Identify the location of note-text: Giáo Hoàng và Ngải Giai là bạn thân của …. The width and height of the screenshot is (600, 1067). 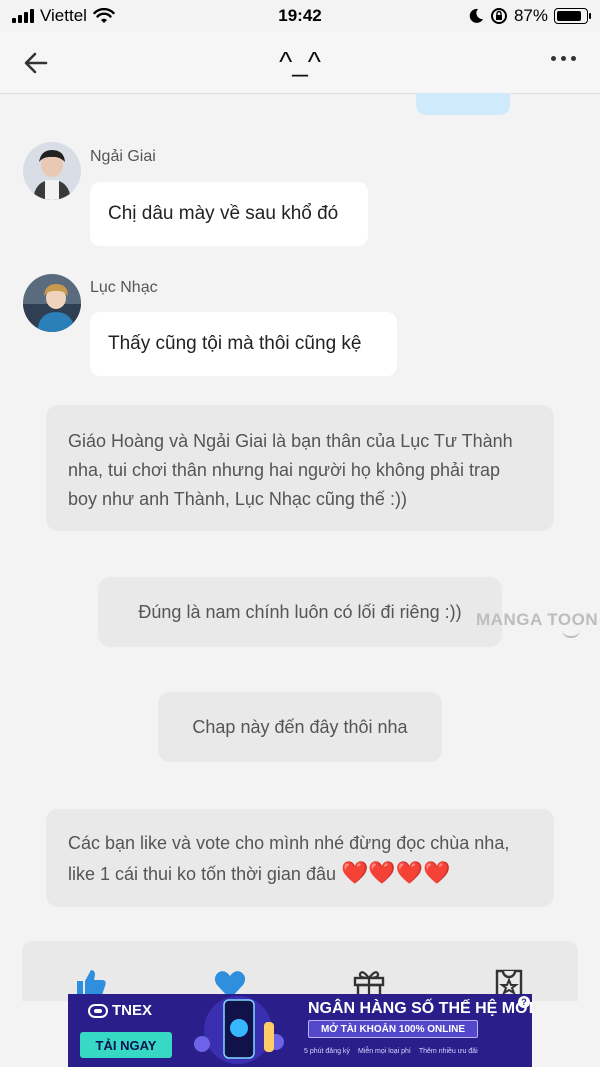
(290, 470).